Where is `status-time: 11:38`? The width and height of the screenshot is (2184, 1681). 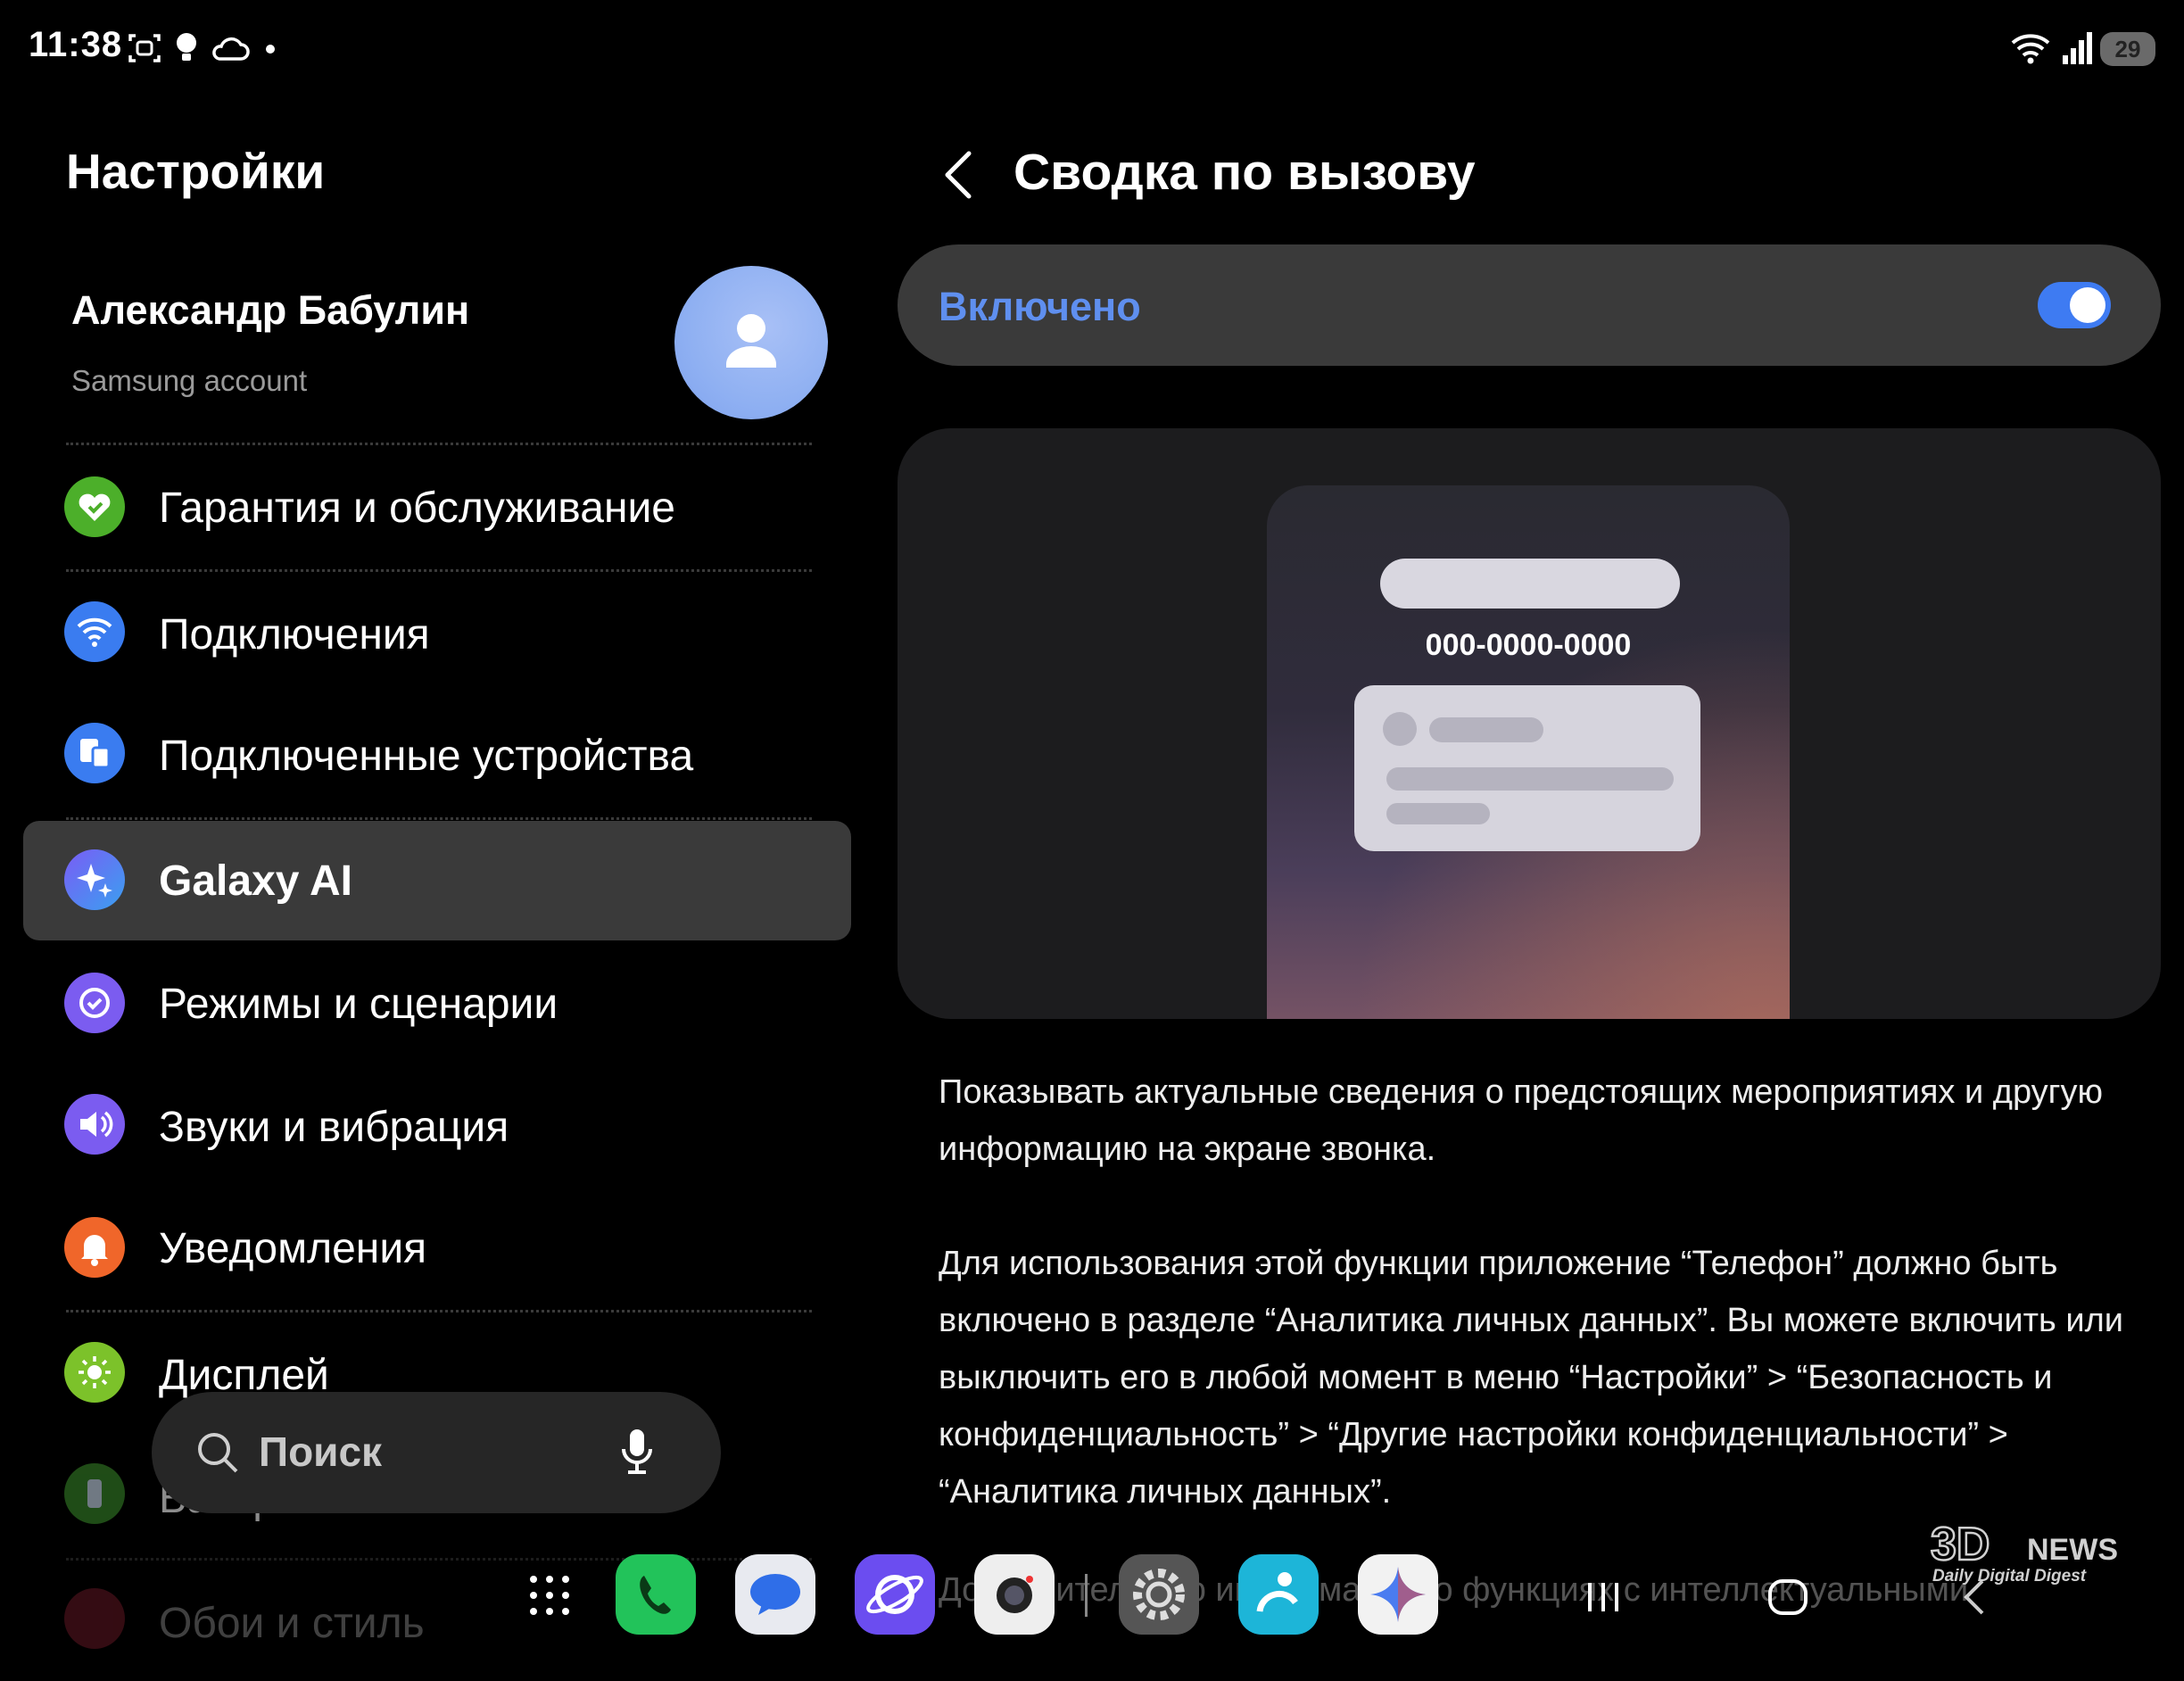 status-time: 11:38 is located at coordinates (76, 44).